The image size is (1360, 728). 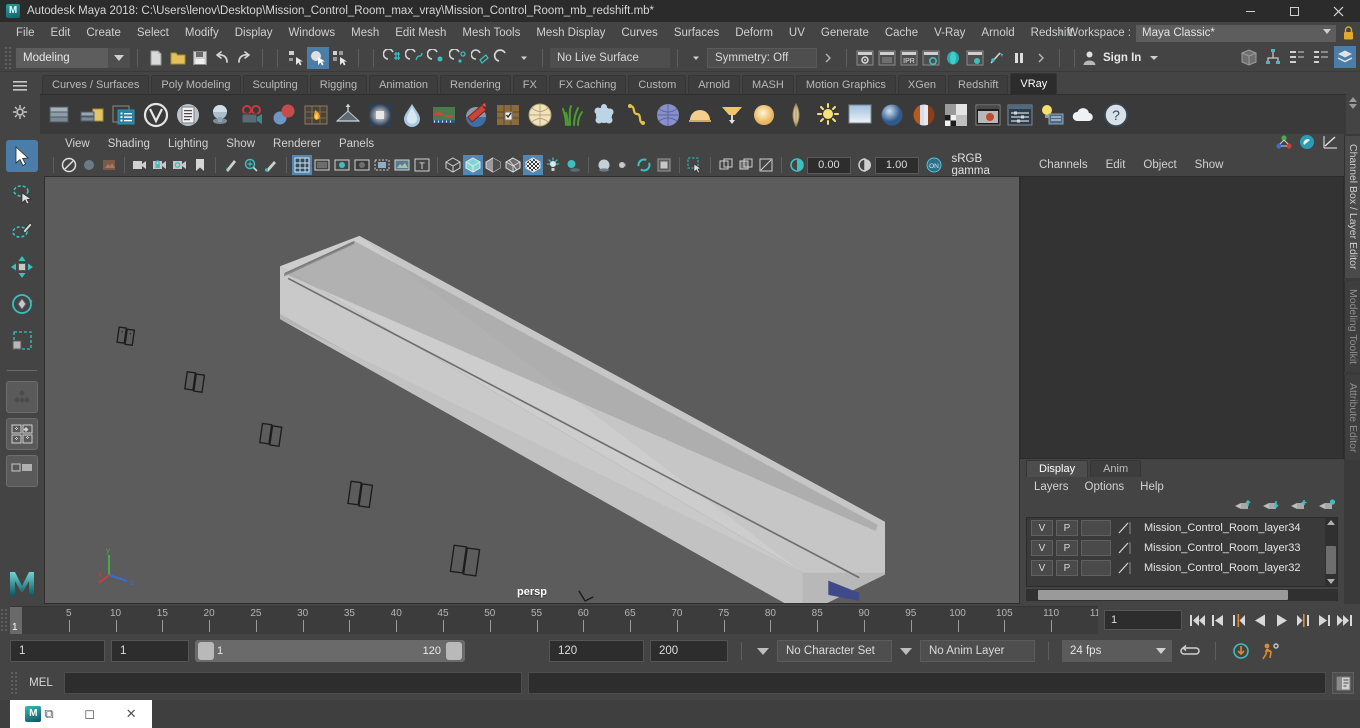 What do you see at coordinates (1197, 620) in the screenshot?
I see `go-to-start-icon` at bounding box center [1197, 620].